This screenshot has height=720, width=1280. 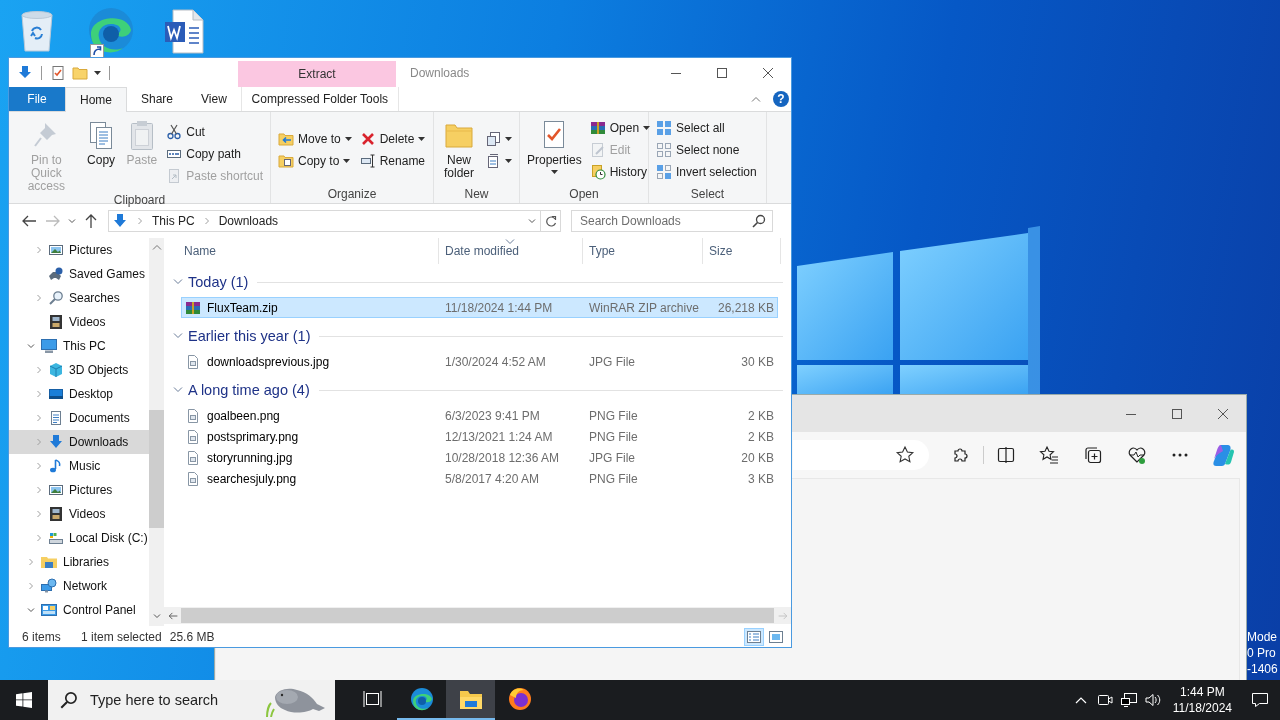 What do you see at coordinates (249, 336) in the screenshot?
I see `group-header: Earlier this year (1)` at bounding box center [249, 336].